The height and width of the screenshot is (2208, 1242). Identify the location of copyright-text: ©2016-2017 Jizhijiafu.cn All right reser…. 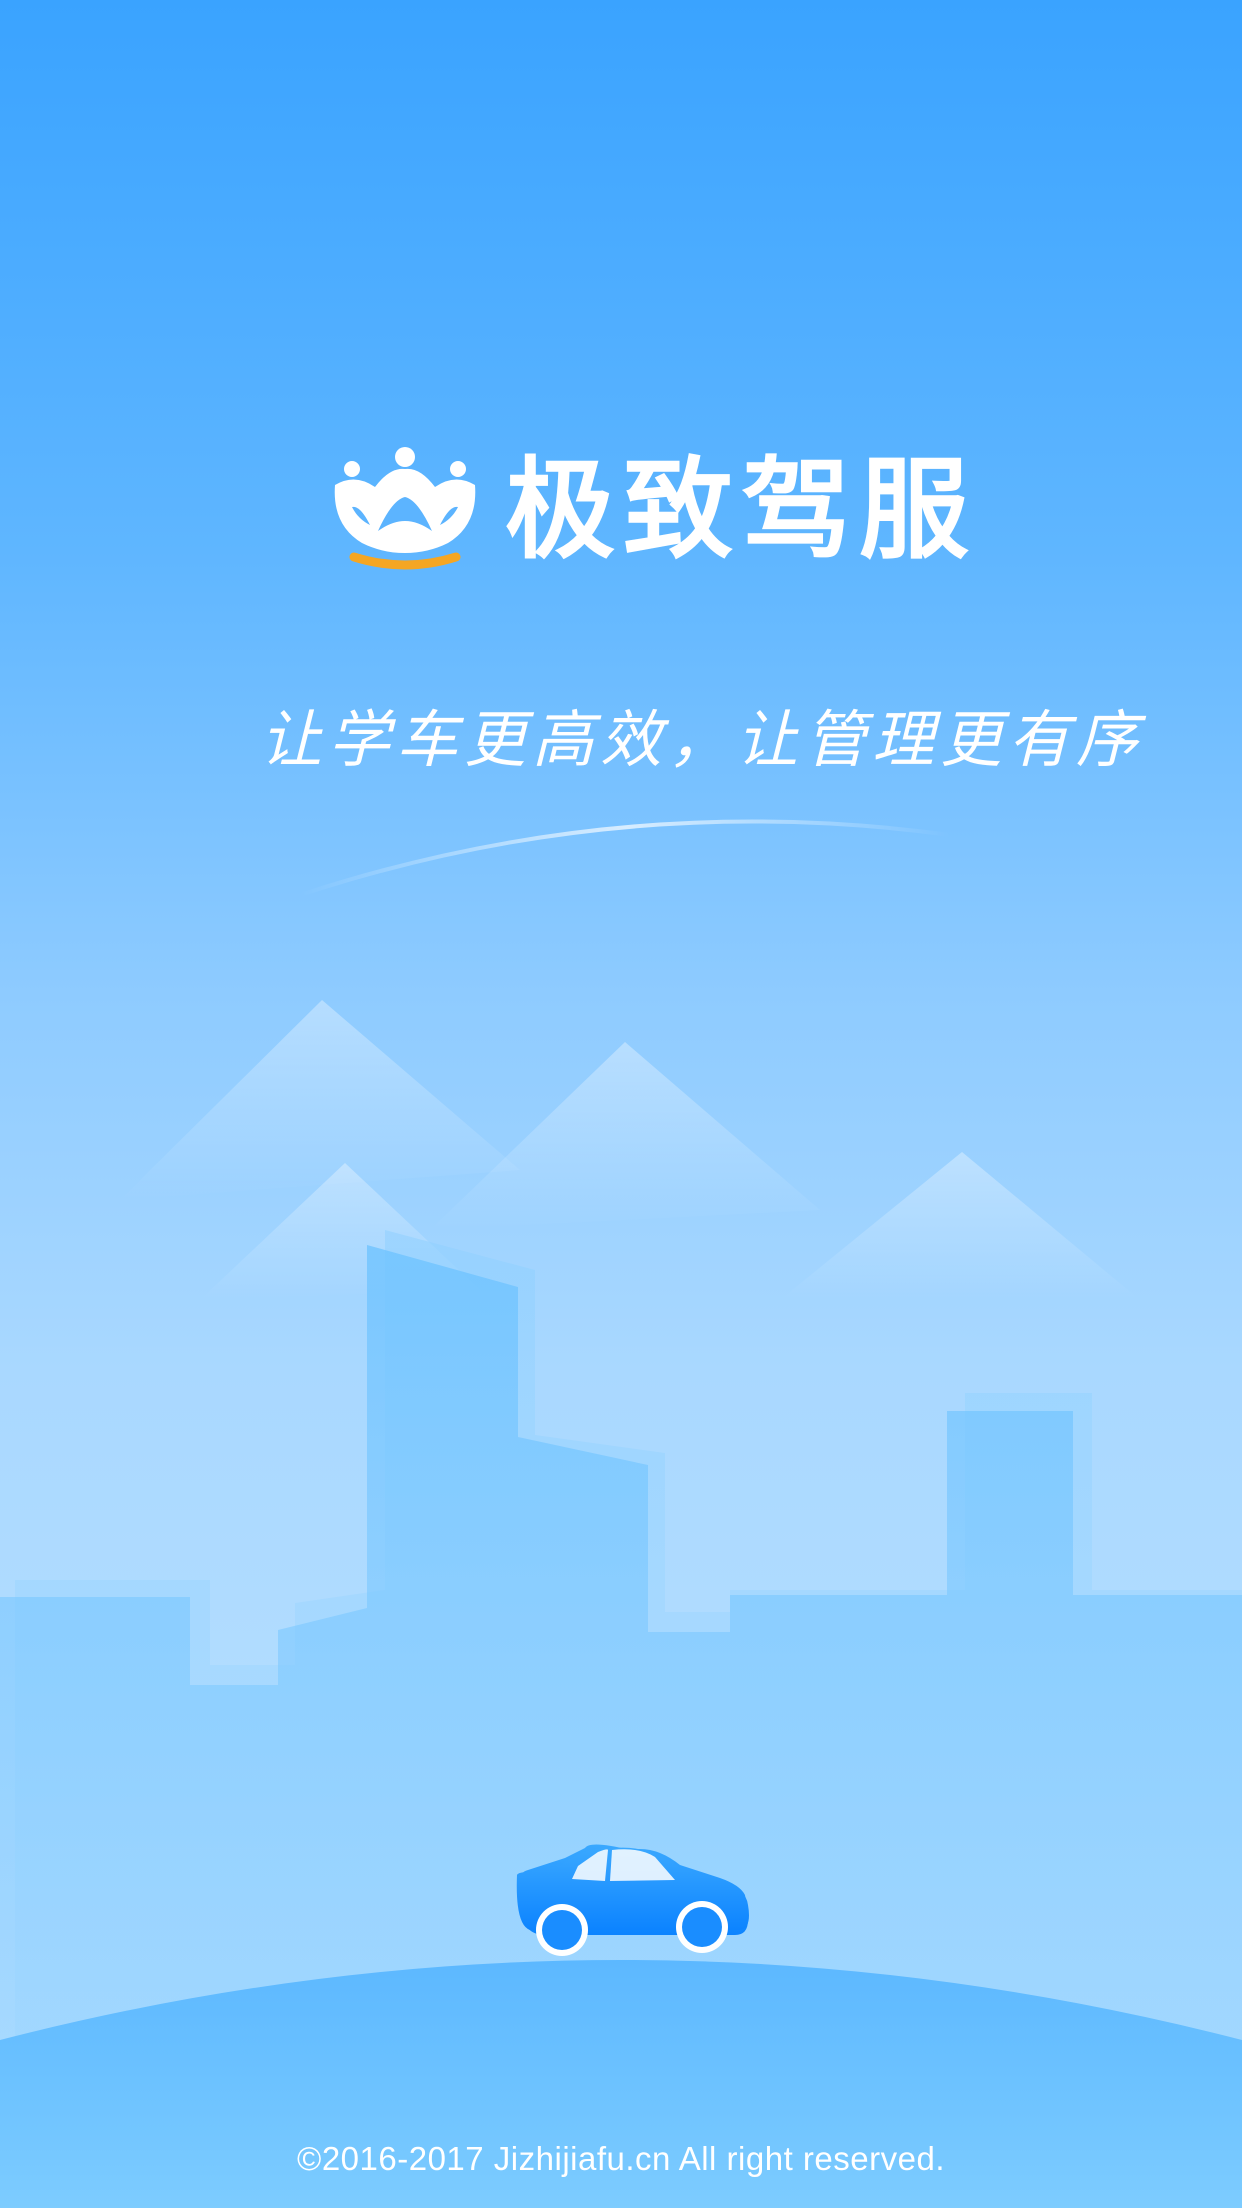
(621, 2158).